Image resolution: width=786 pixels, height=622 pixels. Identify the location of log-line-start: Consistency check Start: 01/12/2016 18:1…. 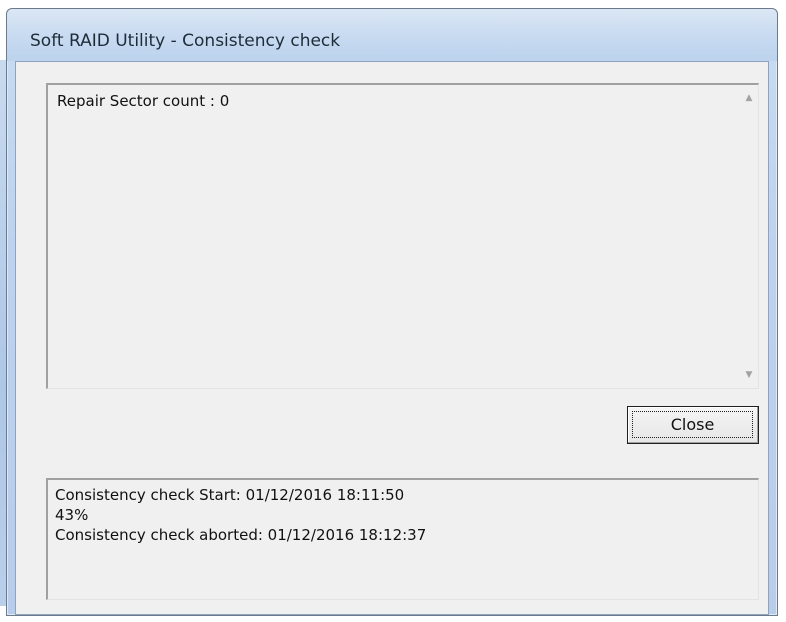
(230, 495).